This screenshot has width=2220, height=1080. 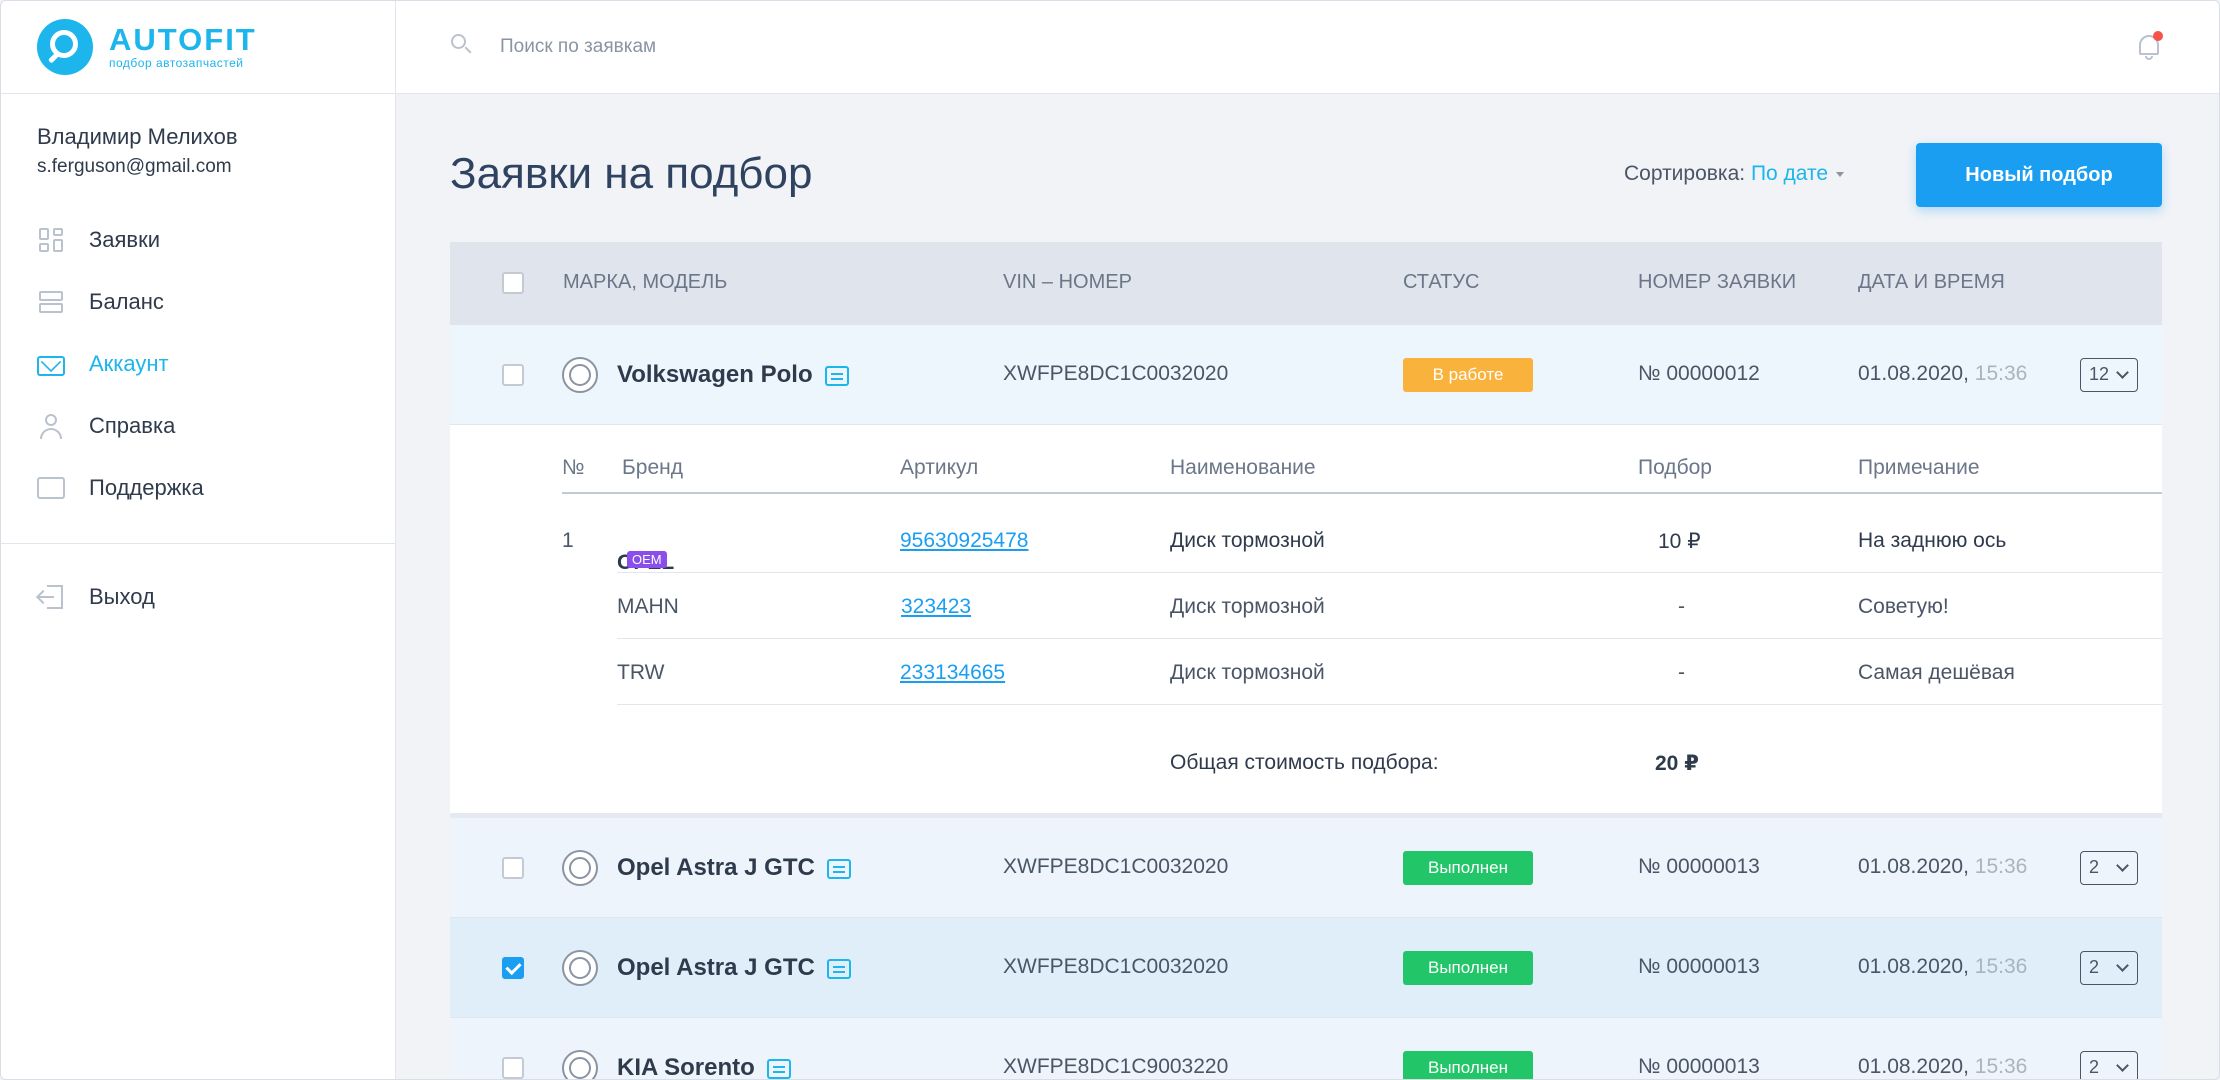 What do you see at coordinates (129, 363) in the screenshot?
I see `sidebar-item-label: Аккаунт` at bounding box center [129, 363].